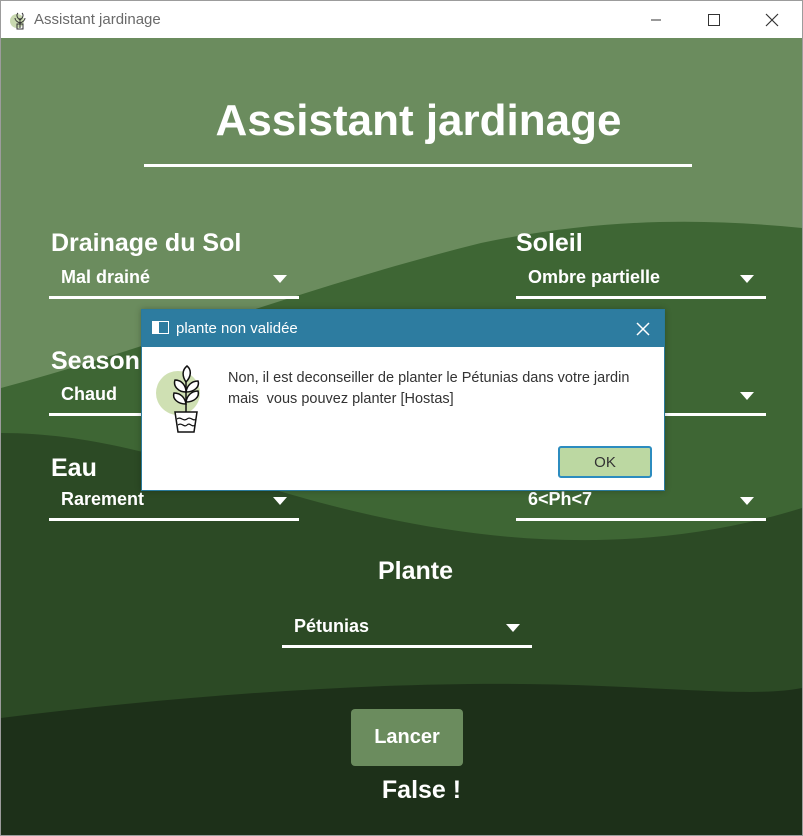 The height and width of the screenshot is (836, 803). I want to click on maximize-button, so click(714, 19).